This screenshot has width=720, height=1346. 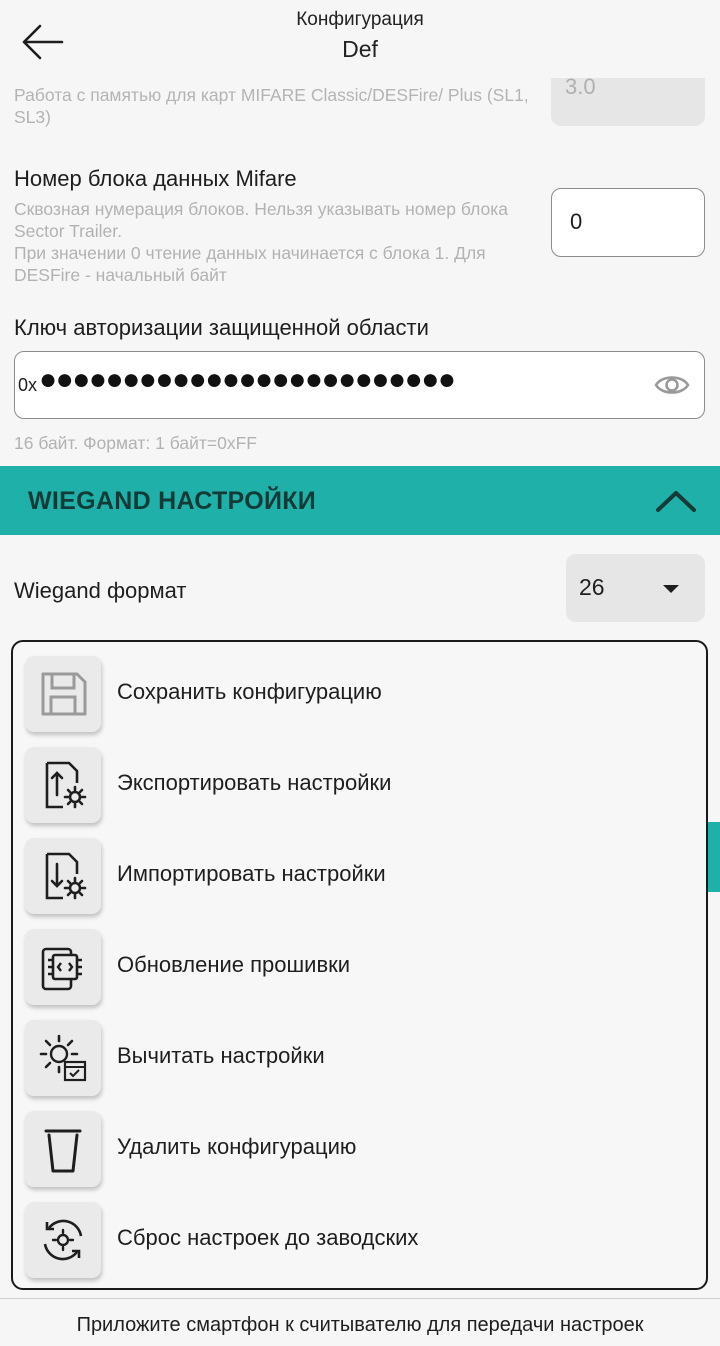 I want to click on firmware-icon, so click(x=63, y=967).